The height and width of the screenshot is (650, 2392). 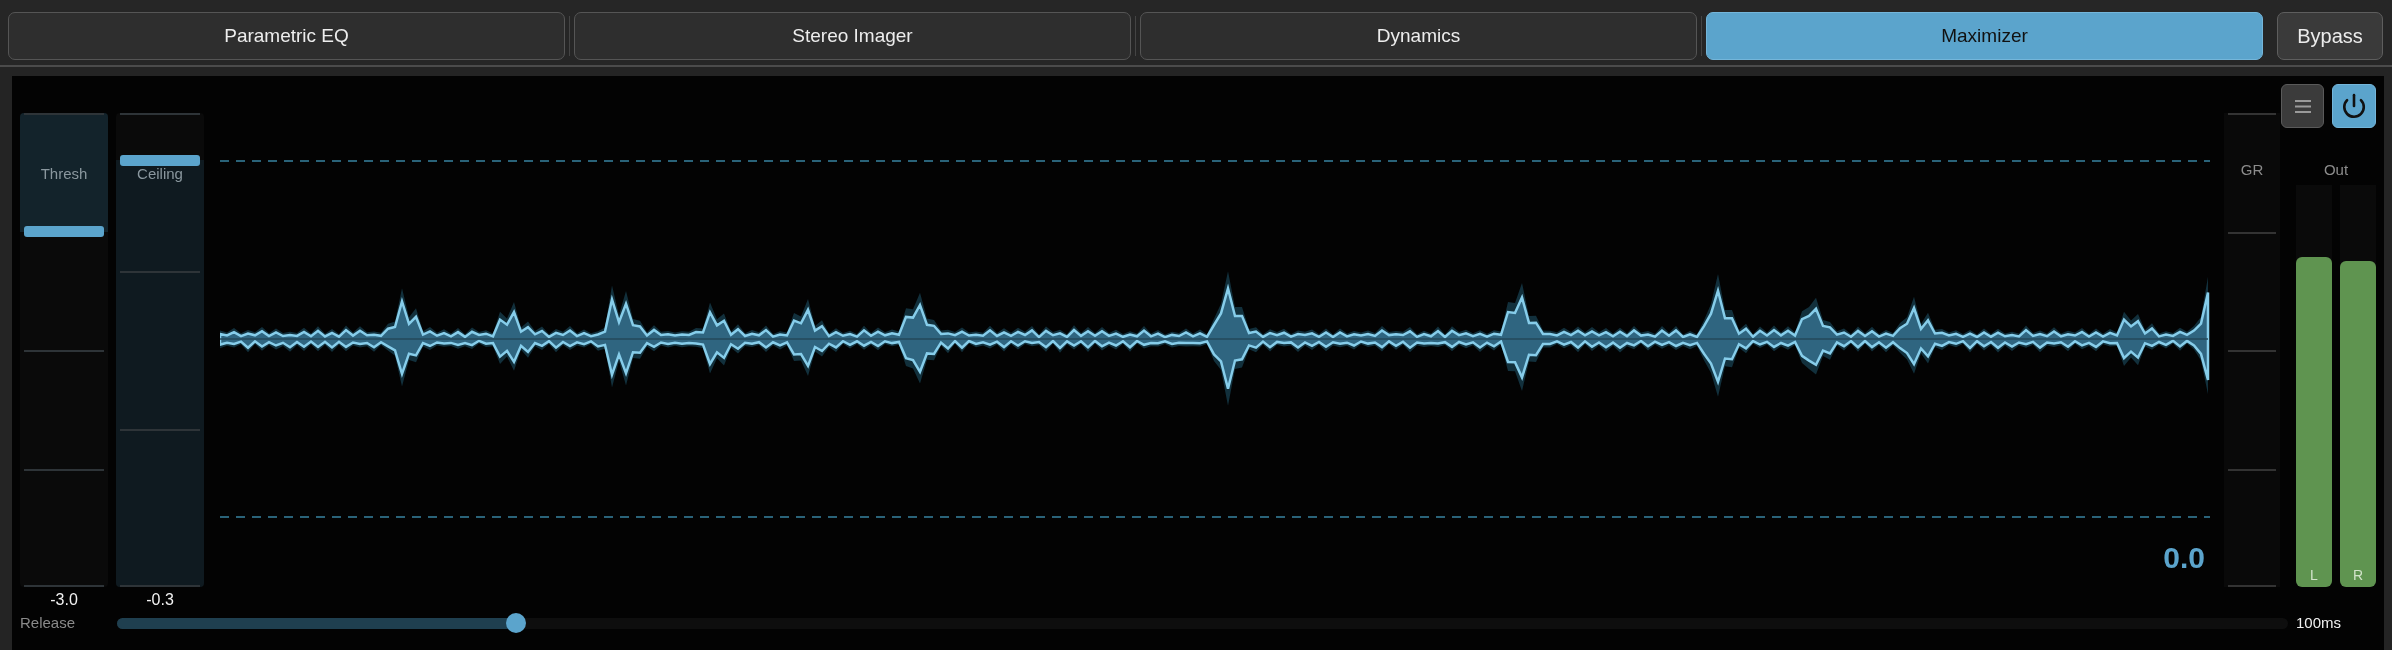 I want to click on meter-label: Out, so click(x=2336, y=170).